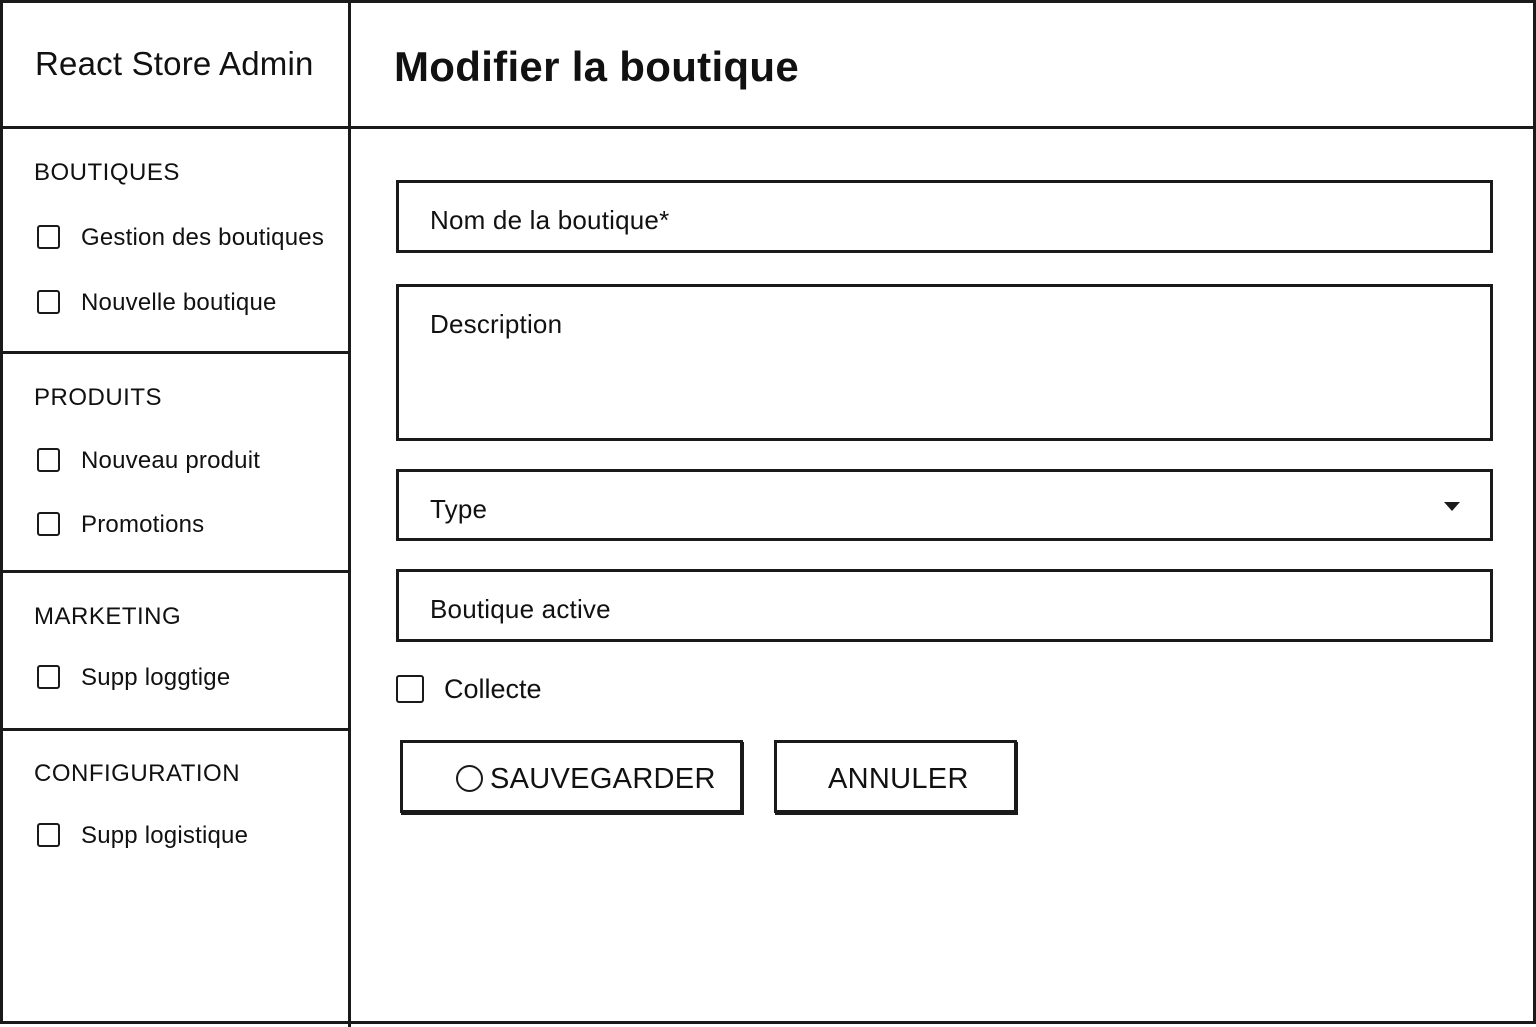 This screenshot has width=1536, height=1027. What do you see at coordinates (520, 609) in the screenshot?
I see `active-shop-label: Boutique active` at bounding box center [520, 609].